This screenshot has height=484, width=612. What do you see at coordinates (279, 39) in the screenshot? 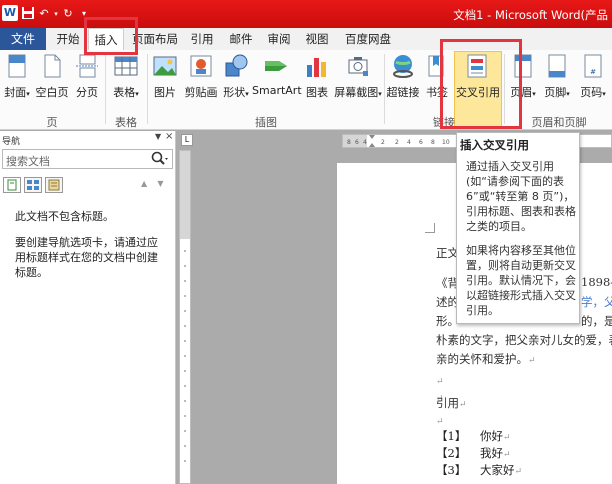
I see `tab-review: 审阅` at bounding box center [279, 39].